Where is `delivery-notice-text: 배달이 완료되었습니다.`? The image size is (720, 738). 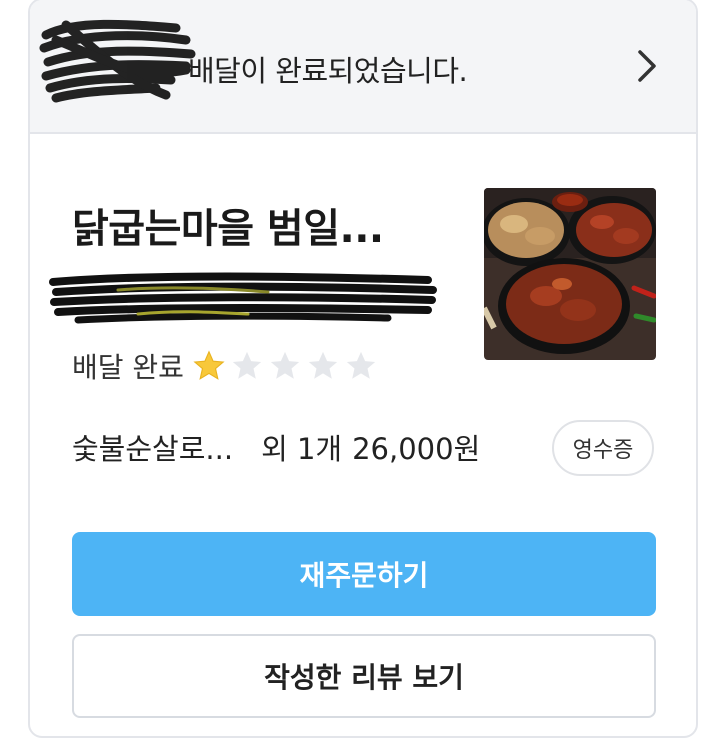 delivery-notice-text: 배달이 완료되었습니다. is located at coordinates (328, 71).